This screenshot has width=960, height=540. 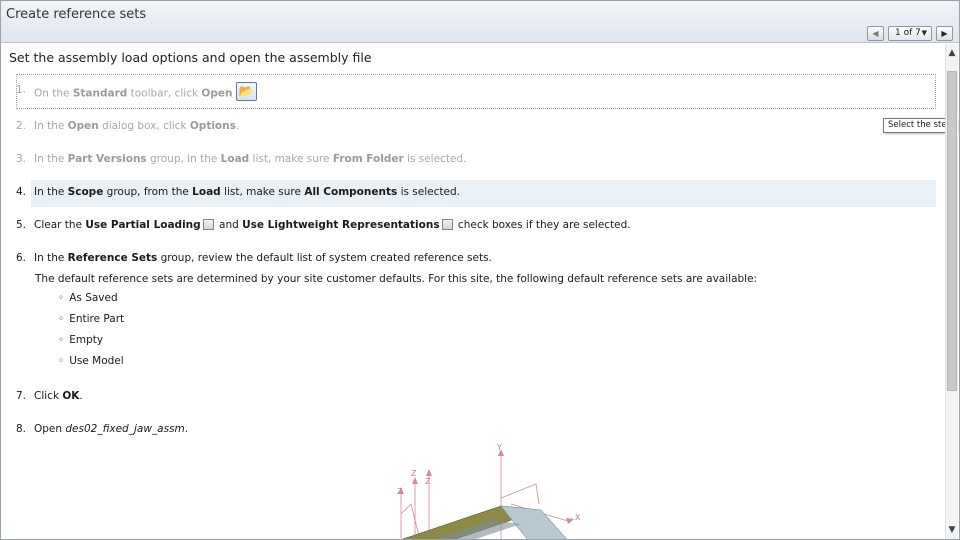 What do you see at coordinates (578, 517) in the screenshot?
I see `axis-label: X` at bounding box center [578, 517].